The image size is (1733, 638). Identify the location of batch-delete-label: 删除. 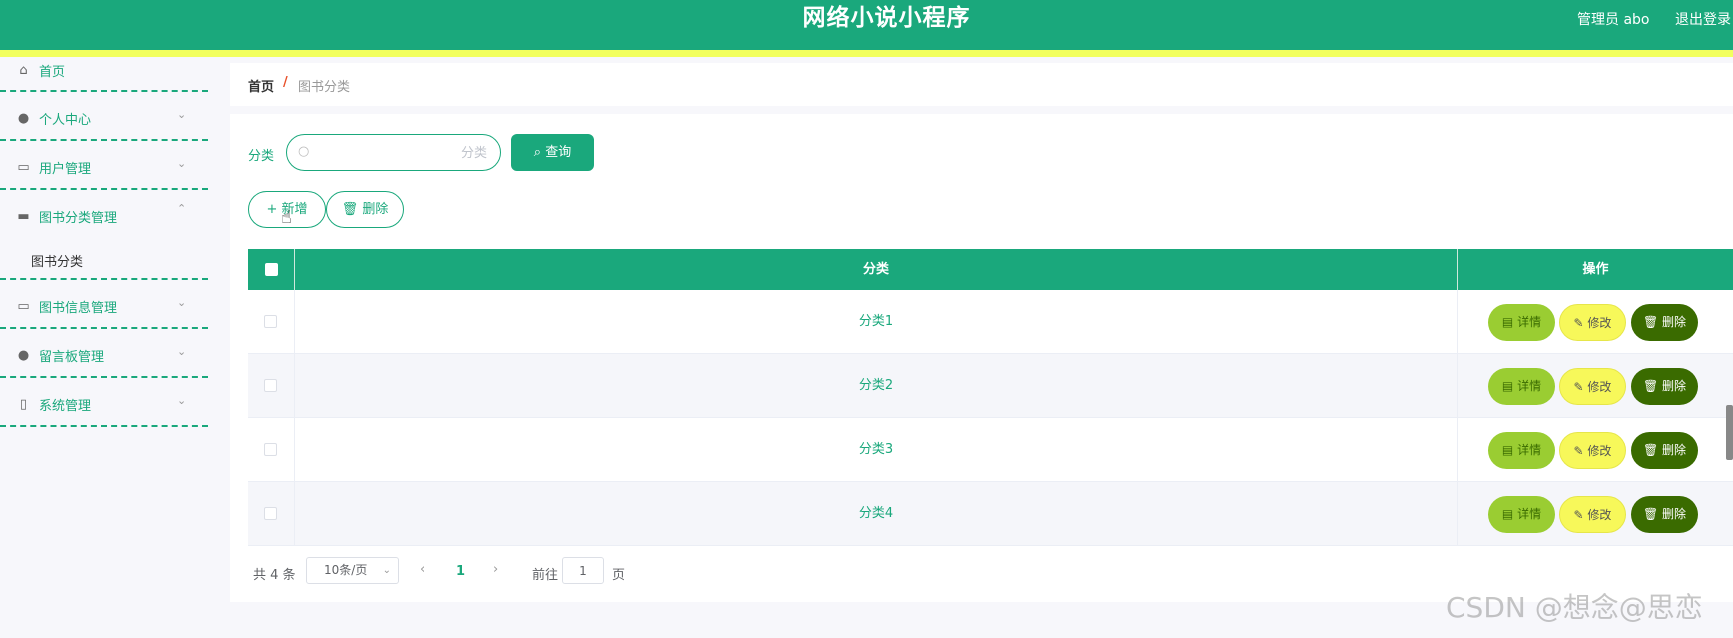
(375, 209).